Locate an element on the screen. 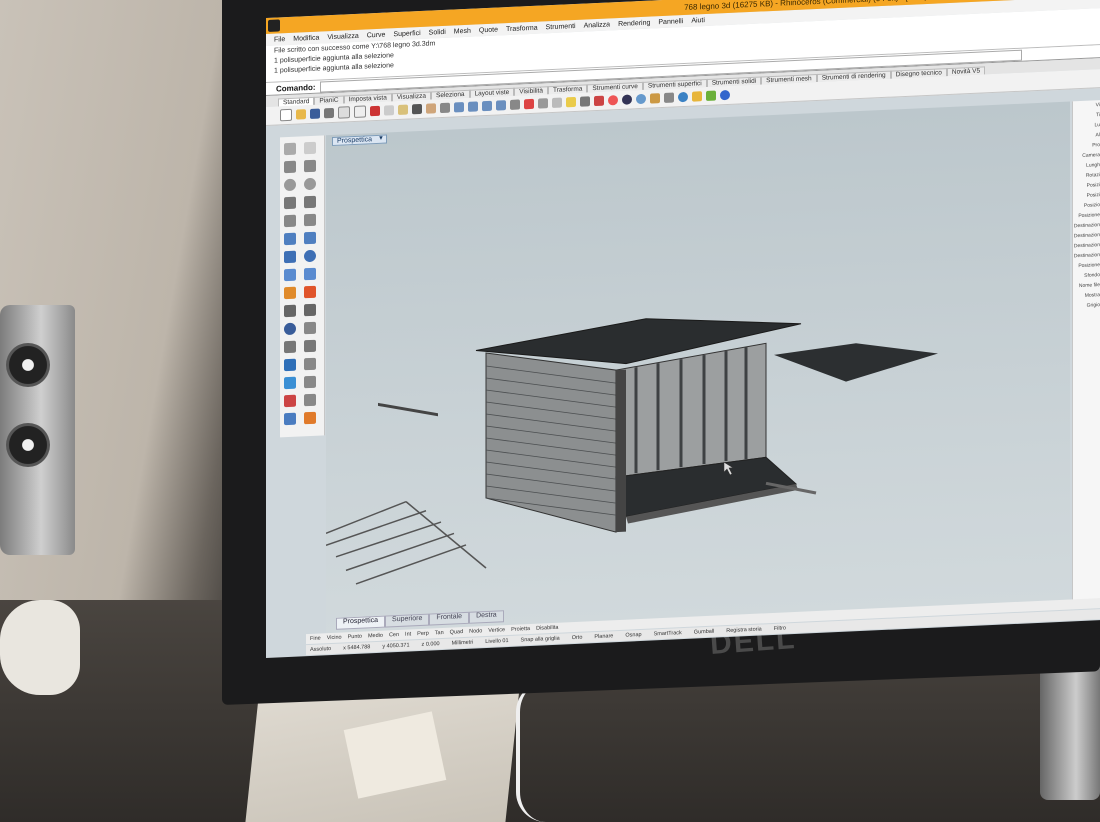  light-icon is located at coordinates (571, 102).